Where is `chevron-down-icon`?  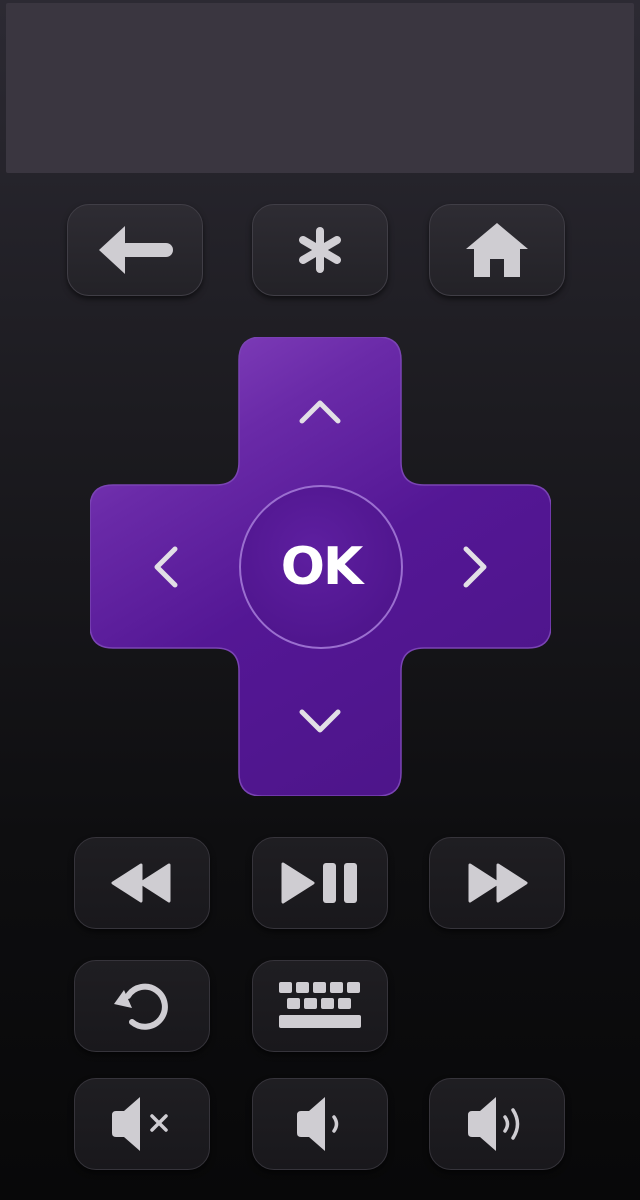 chevron-down-icon is located at coordinates (320, 721).